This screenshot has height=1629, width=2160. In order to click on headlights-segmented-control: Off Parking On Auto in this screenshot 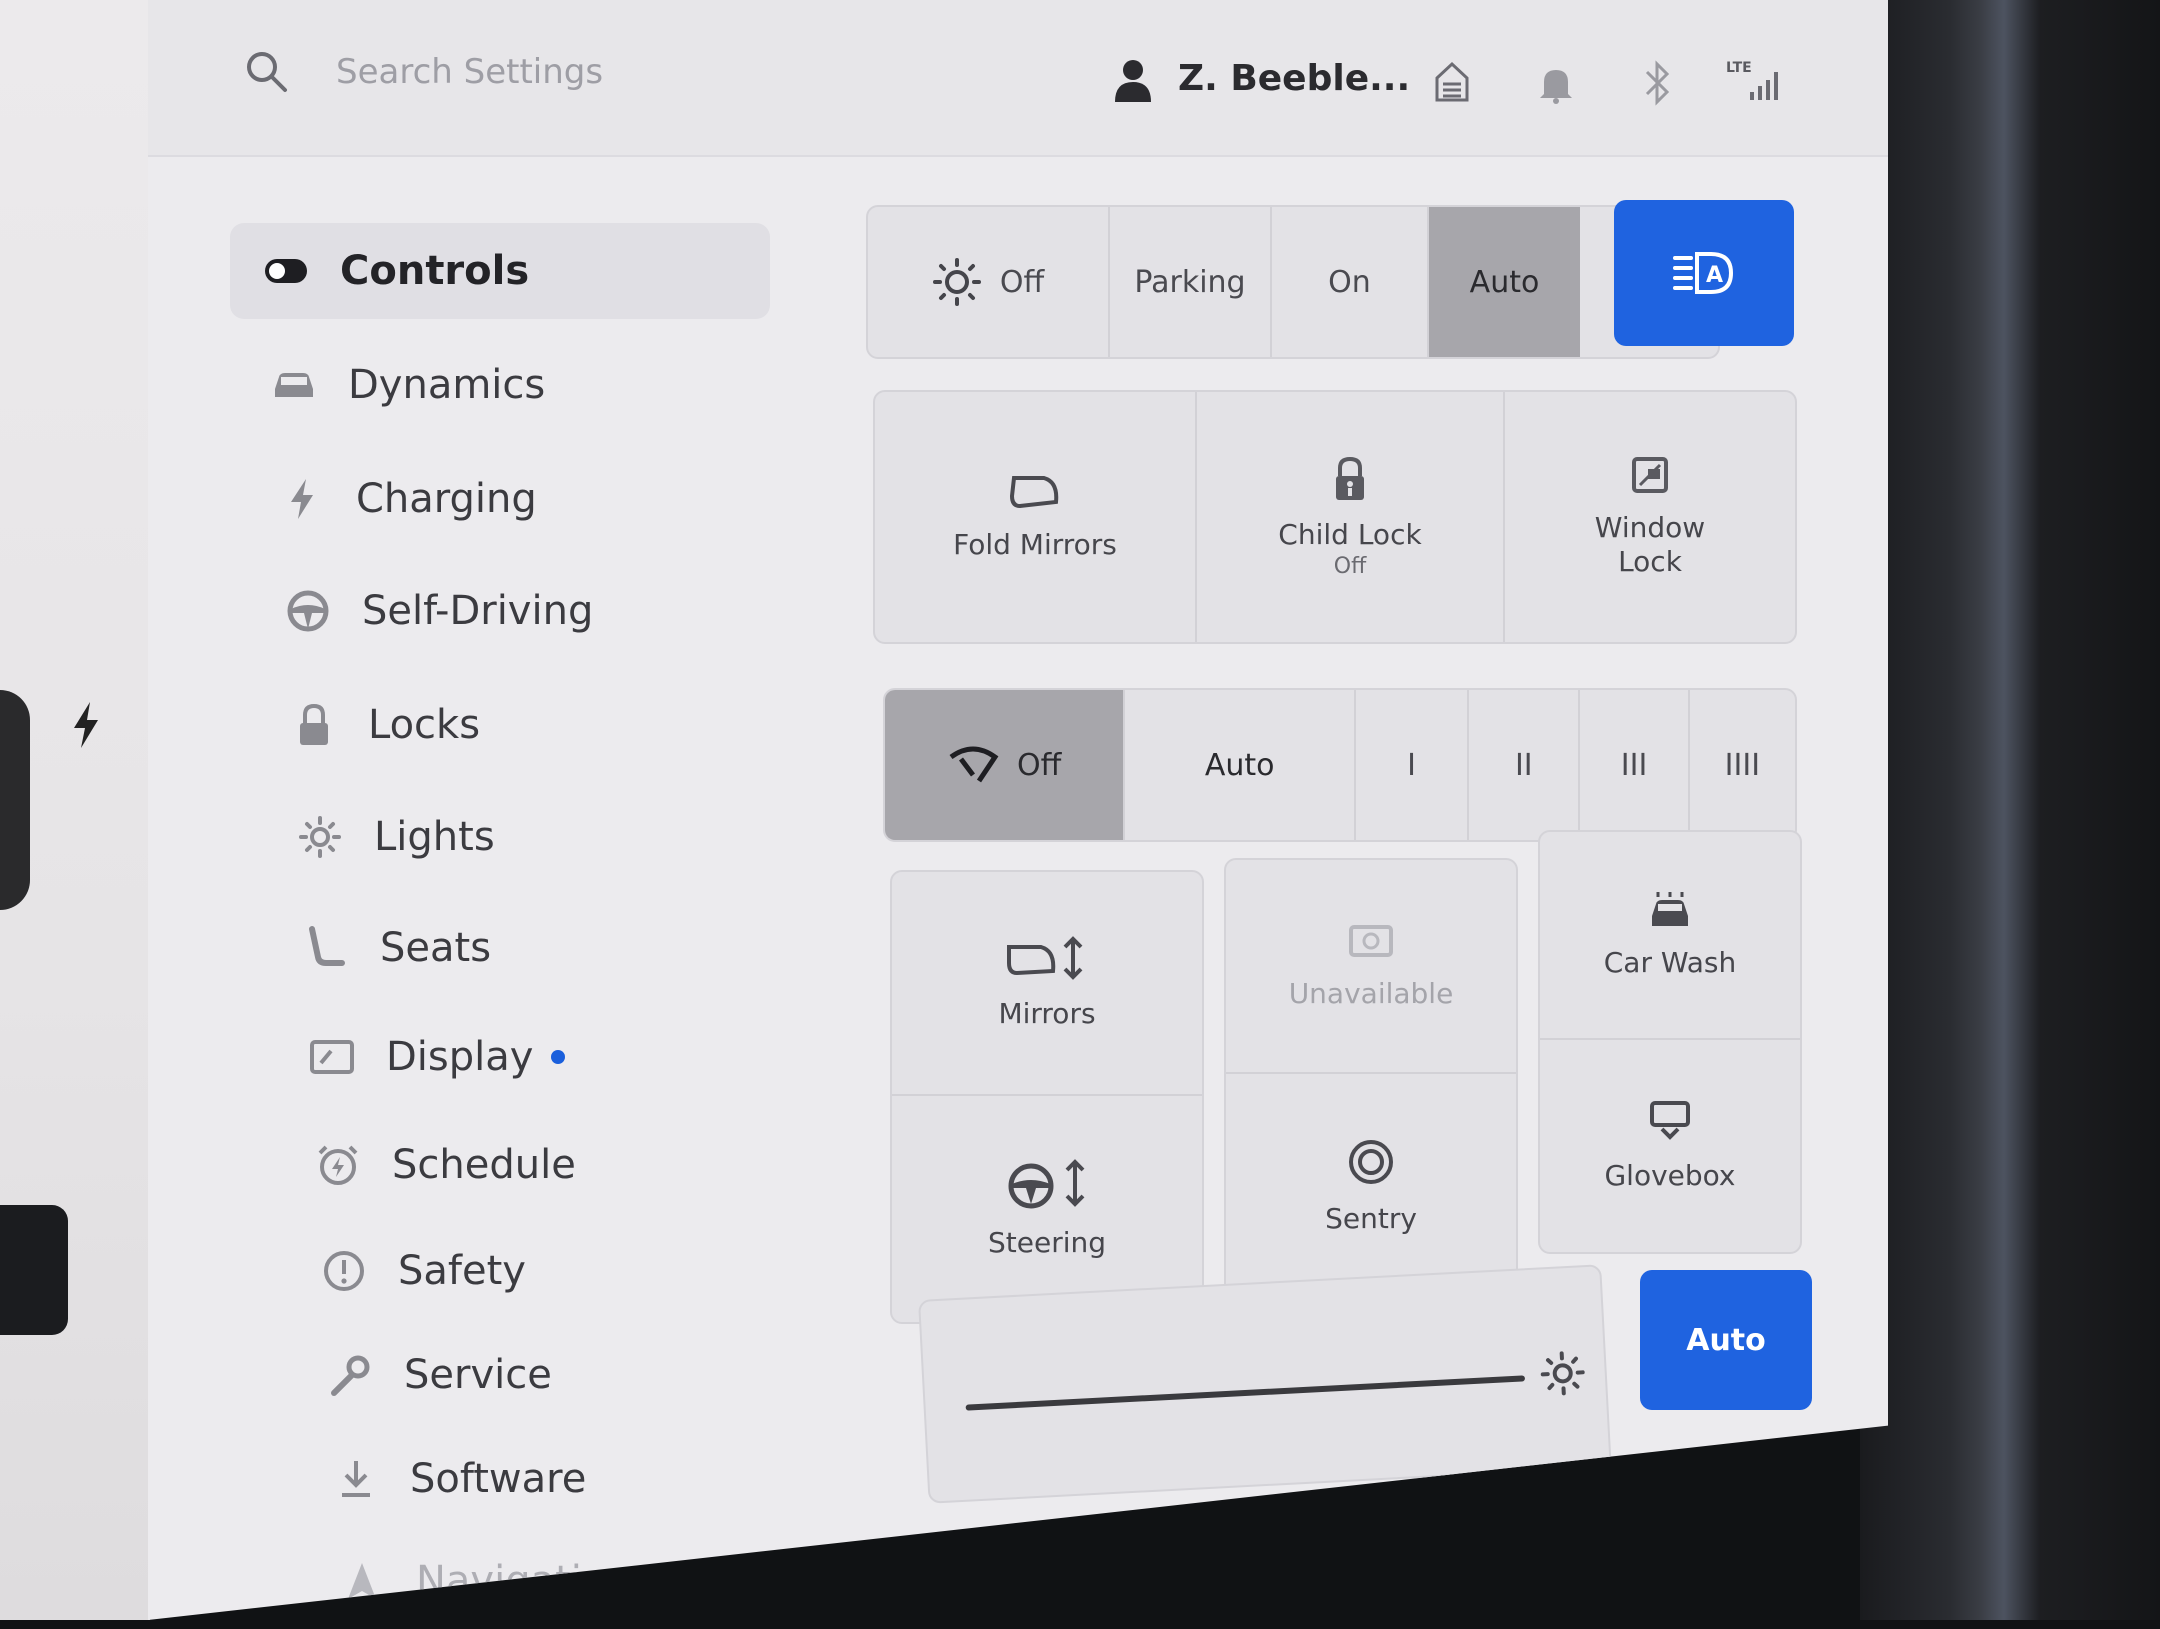, I will do `click(1293, 282)`.